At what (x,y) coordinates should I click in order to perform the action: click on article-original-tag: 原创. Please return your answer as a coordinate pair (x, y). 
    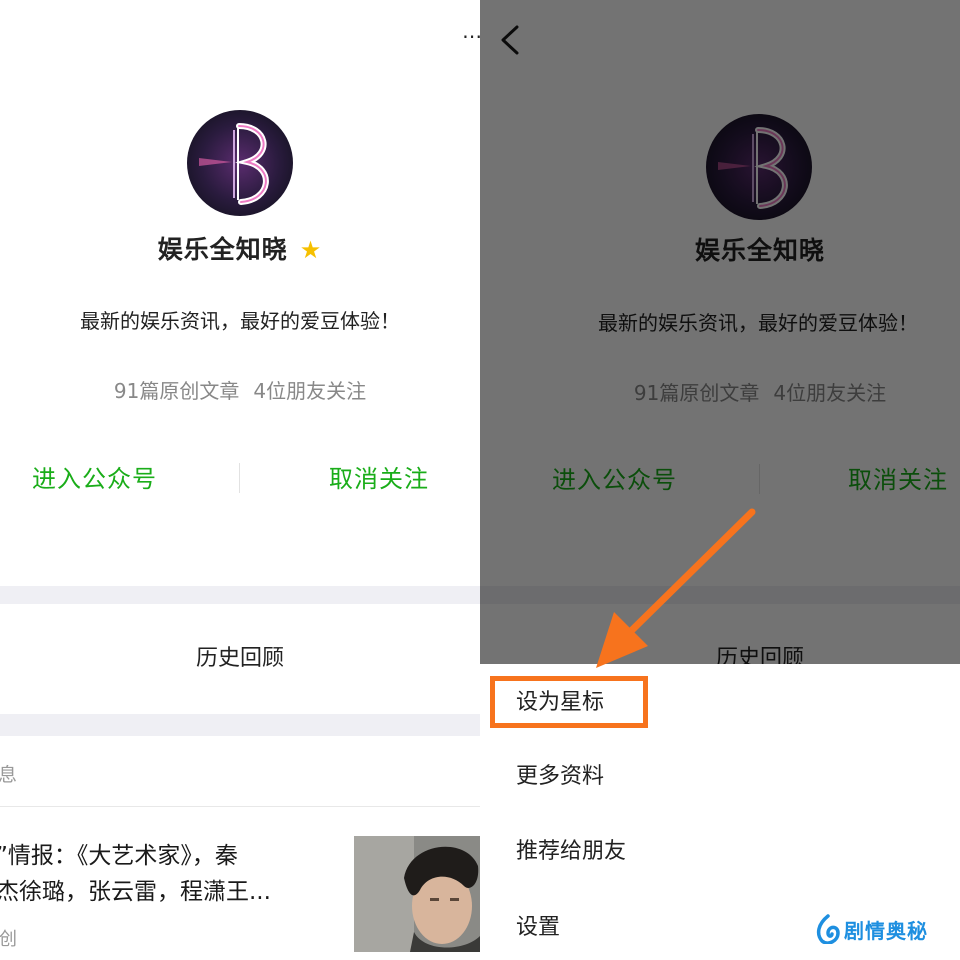
    Looking at the image, I should click on (8, 938).